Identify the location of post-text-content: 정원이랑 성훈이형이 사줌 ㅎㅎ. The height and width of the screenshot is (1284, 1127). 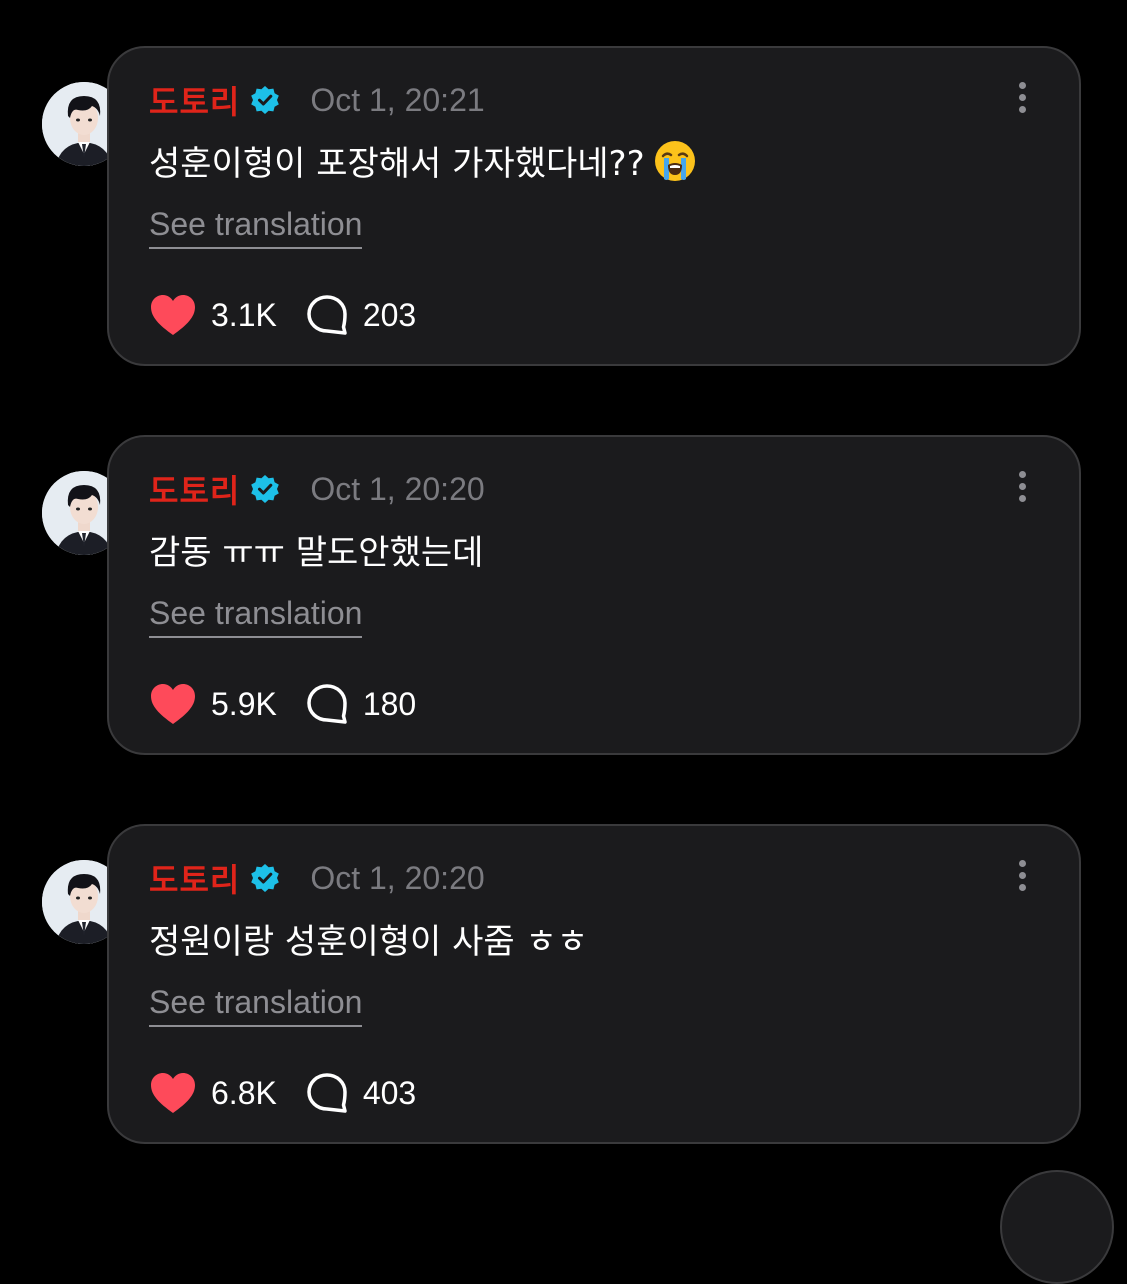
(369, 942).